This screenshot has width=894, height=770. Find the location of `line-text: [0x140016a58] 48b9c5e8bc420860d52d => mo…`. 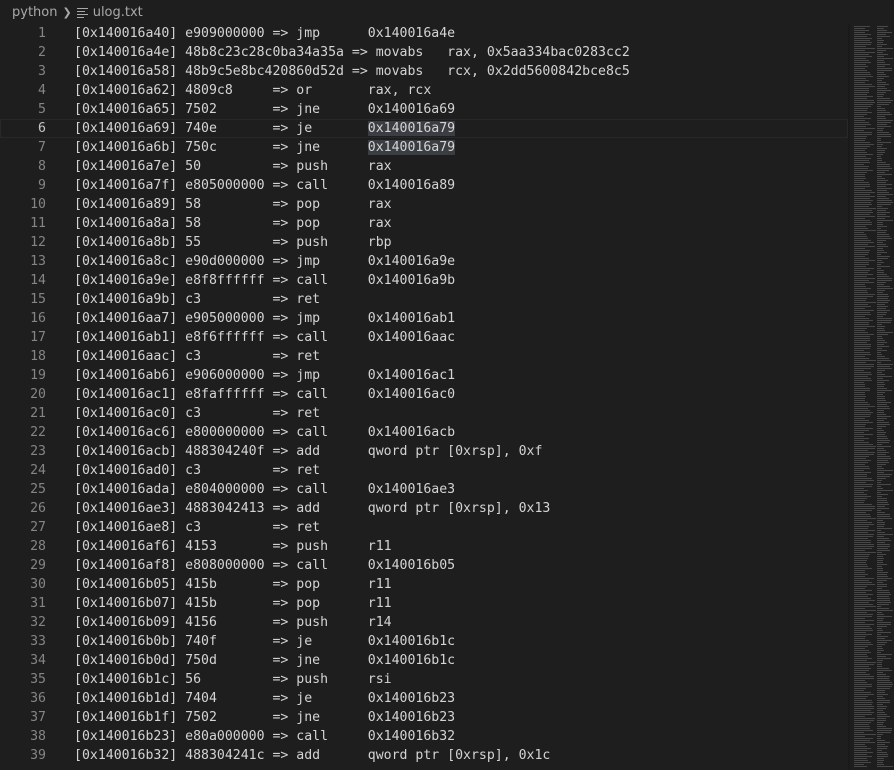

line-text: [0x140016a58] 48b9c5e8bc420860d52d => mo… is located at coordinates (352, 71).